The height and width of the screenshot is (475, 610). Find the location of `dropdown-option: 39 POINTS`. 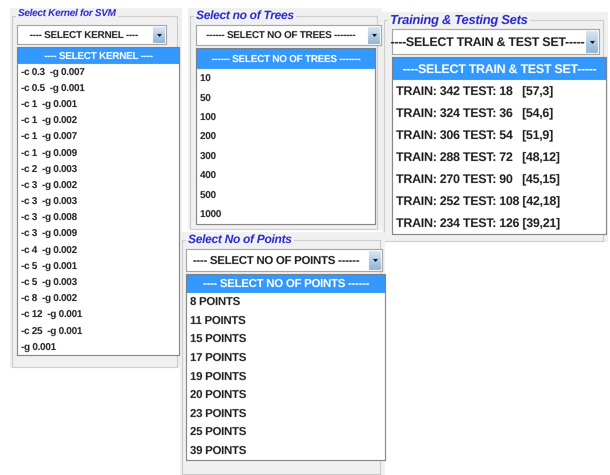

dropdown-option: 39 POINTS is located at coordinates (286, 451).